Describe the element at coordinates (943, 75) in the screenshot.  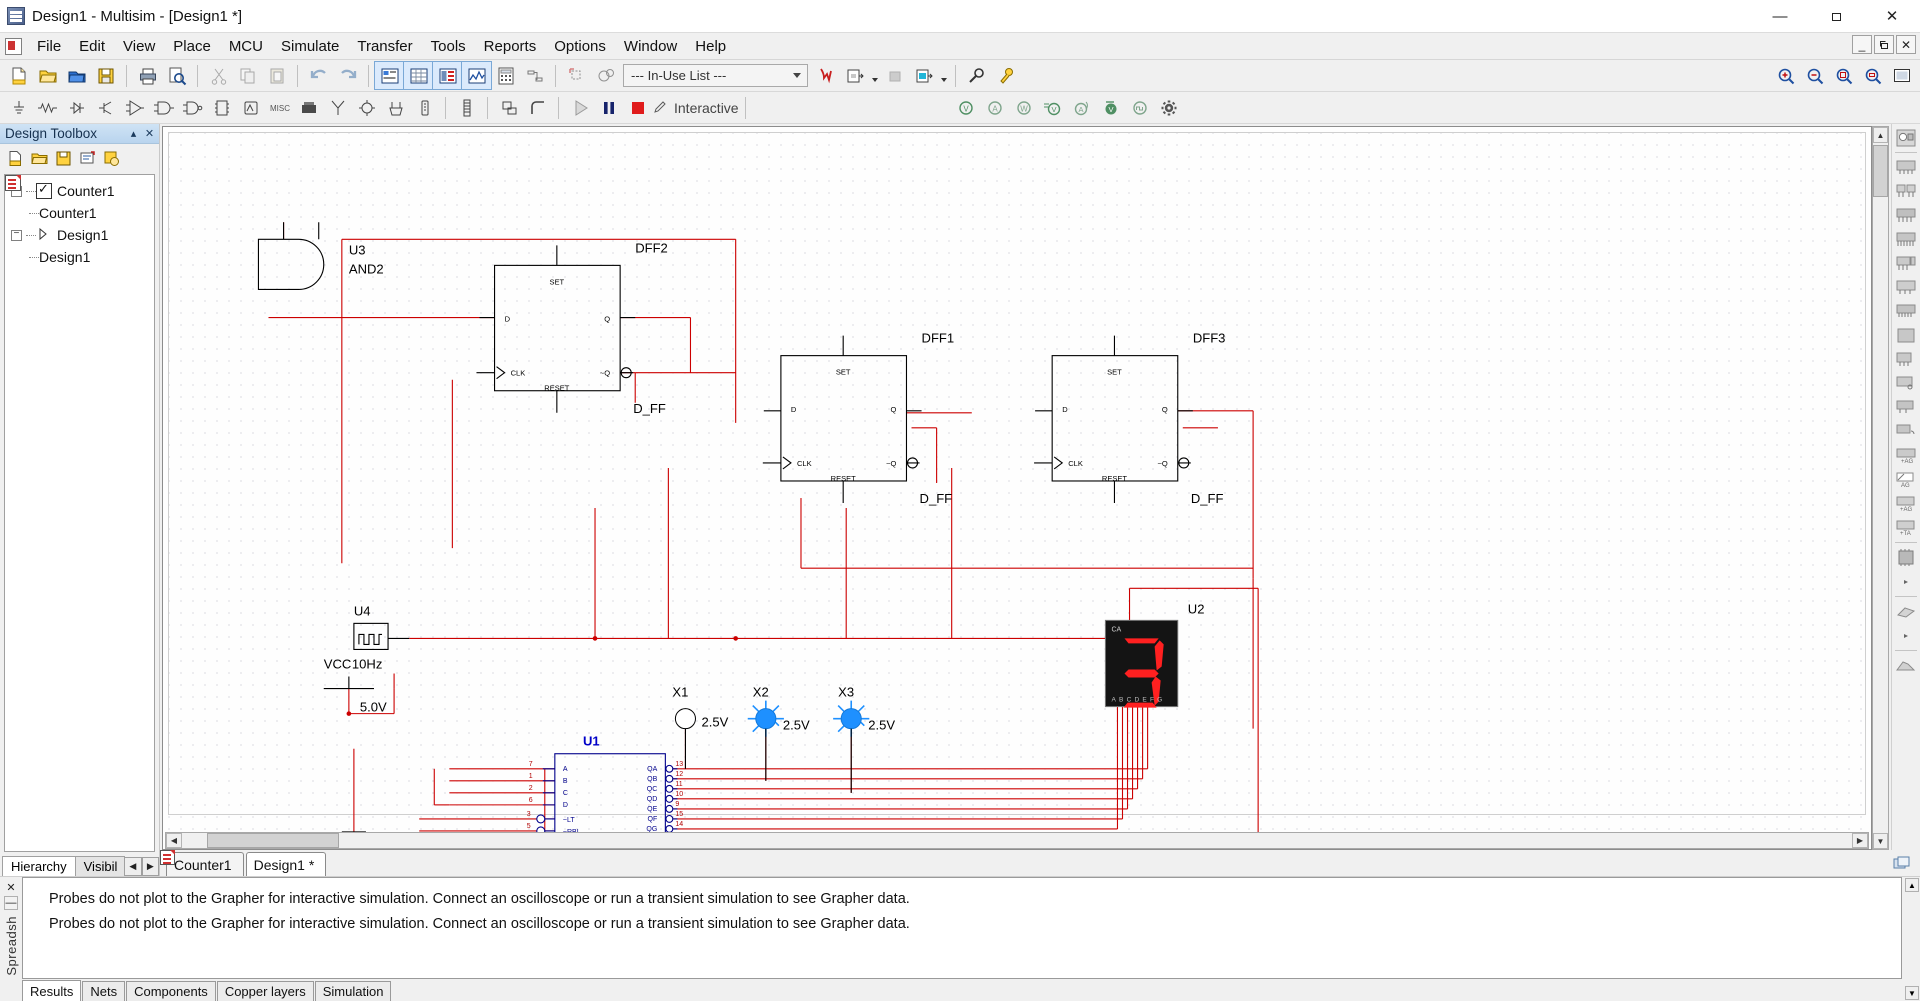
I see `import-netlist-dropdown` at that location.